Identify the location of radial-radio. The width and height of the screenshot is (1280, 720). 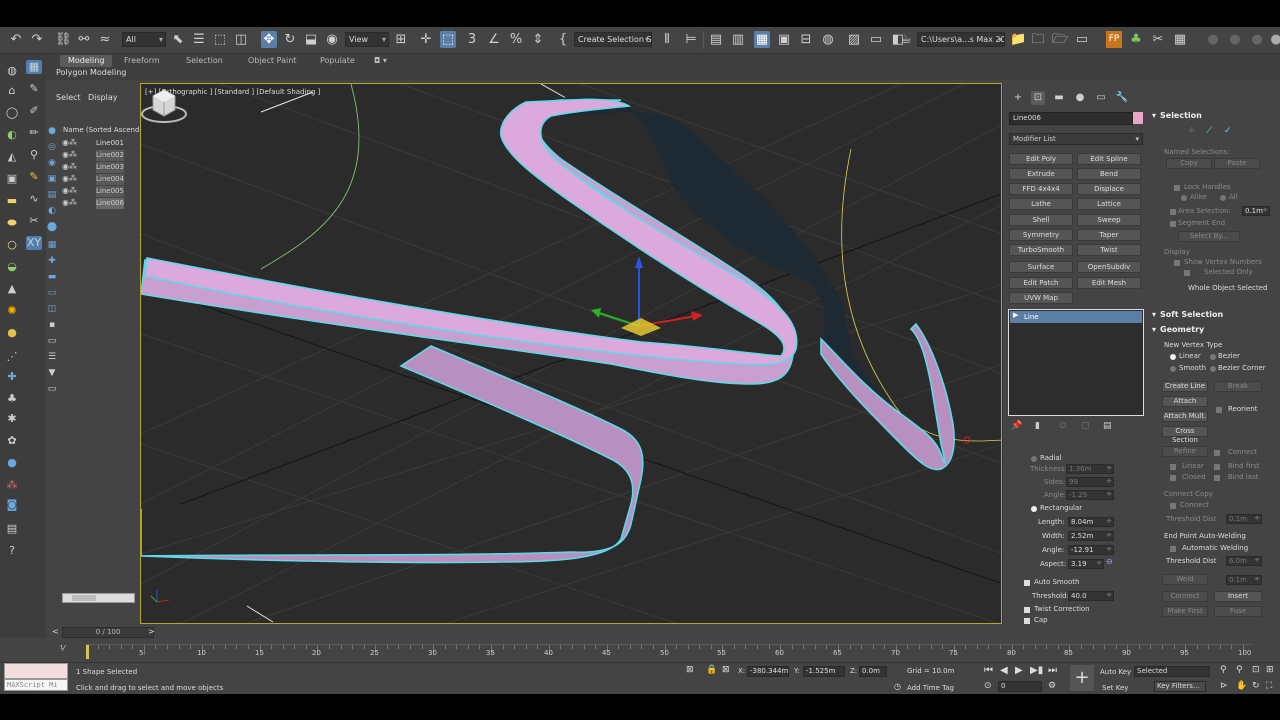
(1034, 459).